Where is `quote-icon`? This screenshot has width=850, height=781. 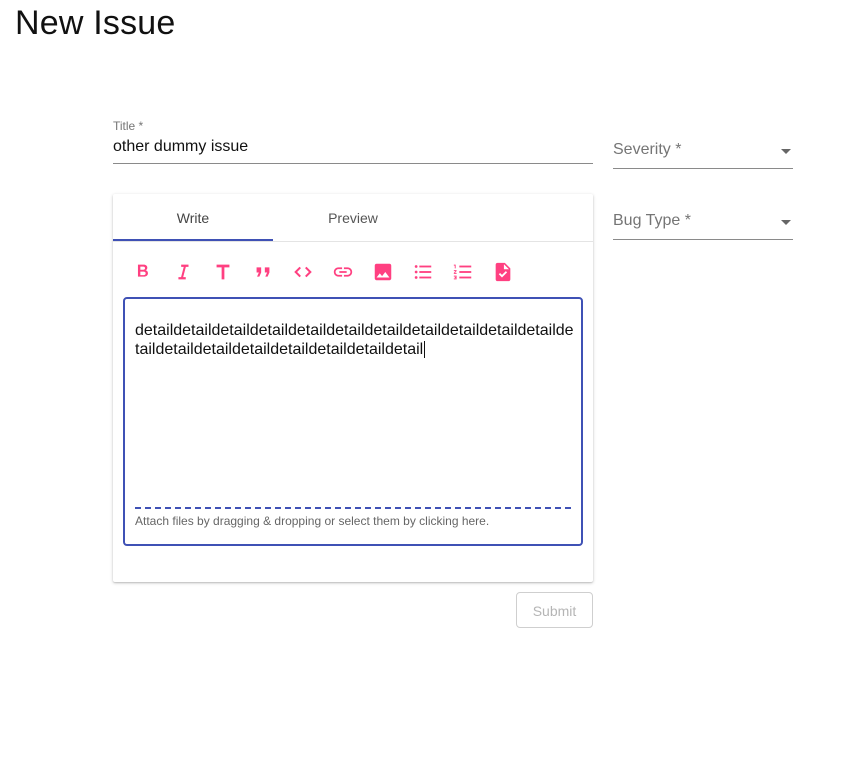 quote-icon is located at coordinates (263, 272).